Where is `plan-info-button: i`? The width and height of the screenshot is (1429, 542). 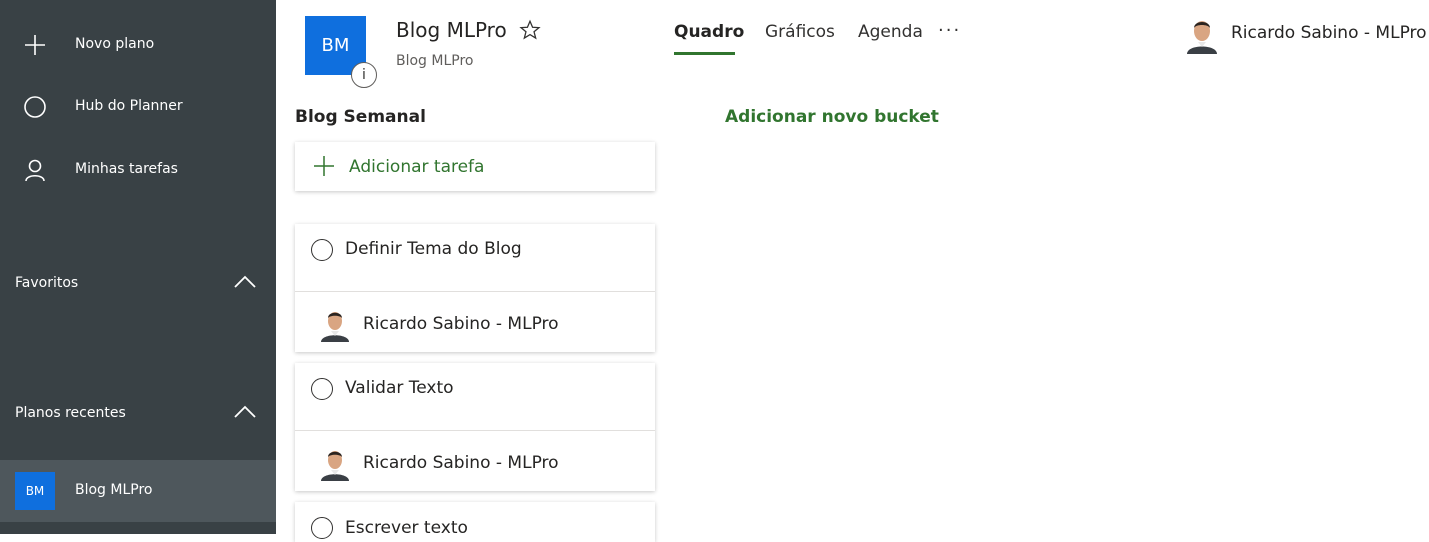
plan-info-button: i is located at coordinates (364, 75).